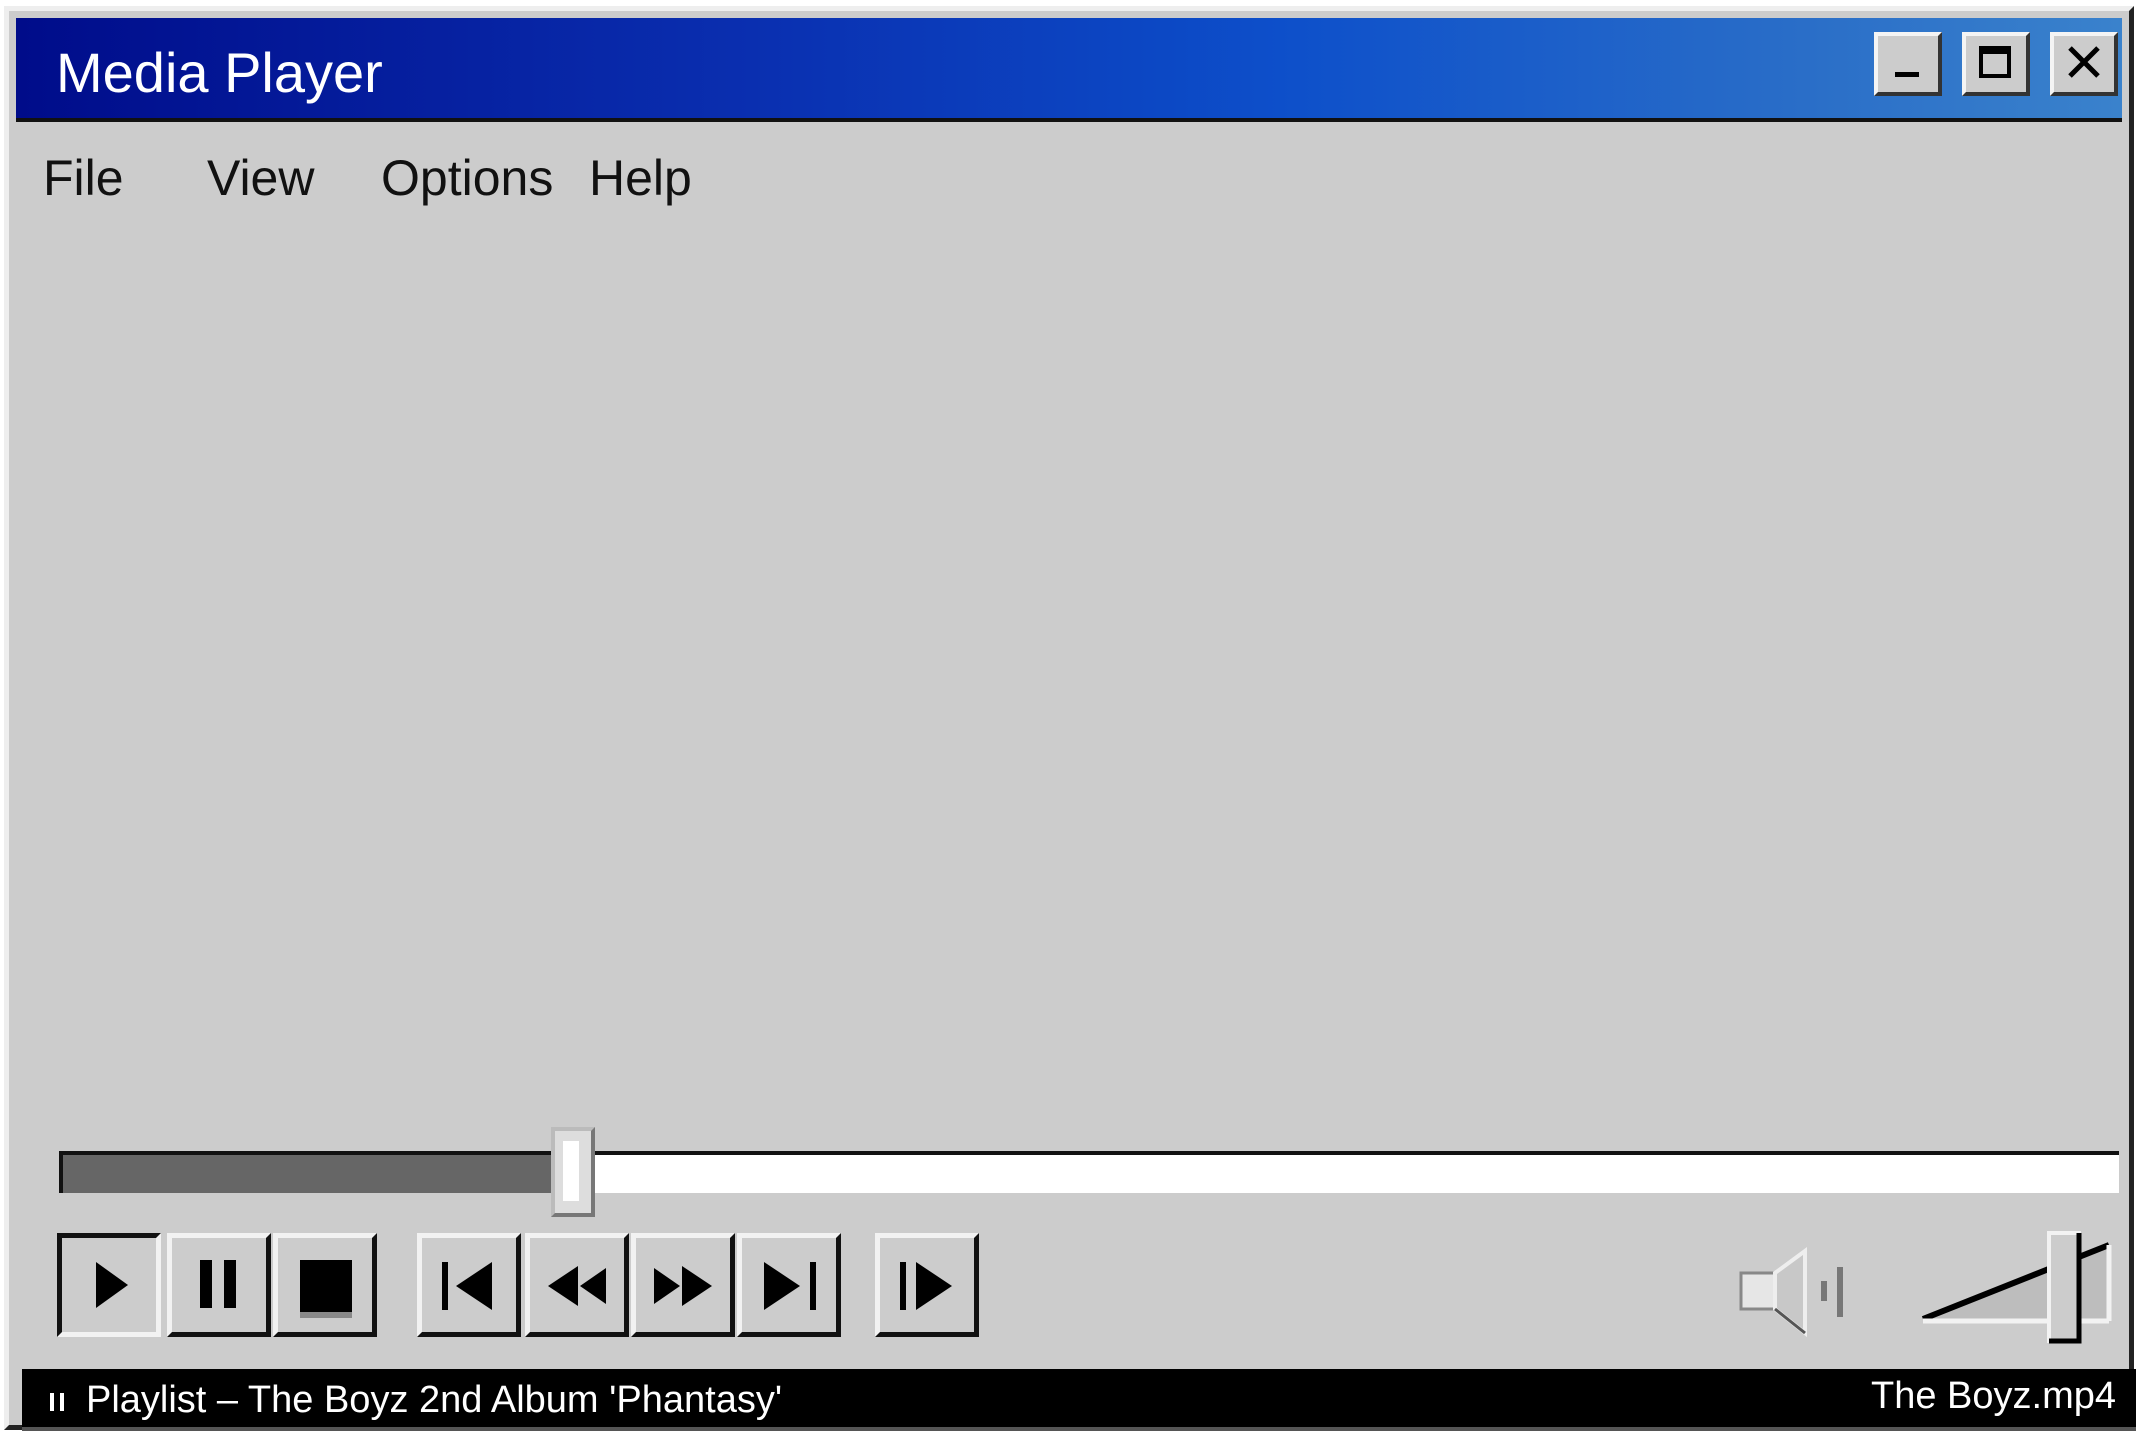 This screenshot has width=2144, height=1436. I want to click on previous-button, so click(469, 1285).